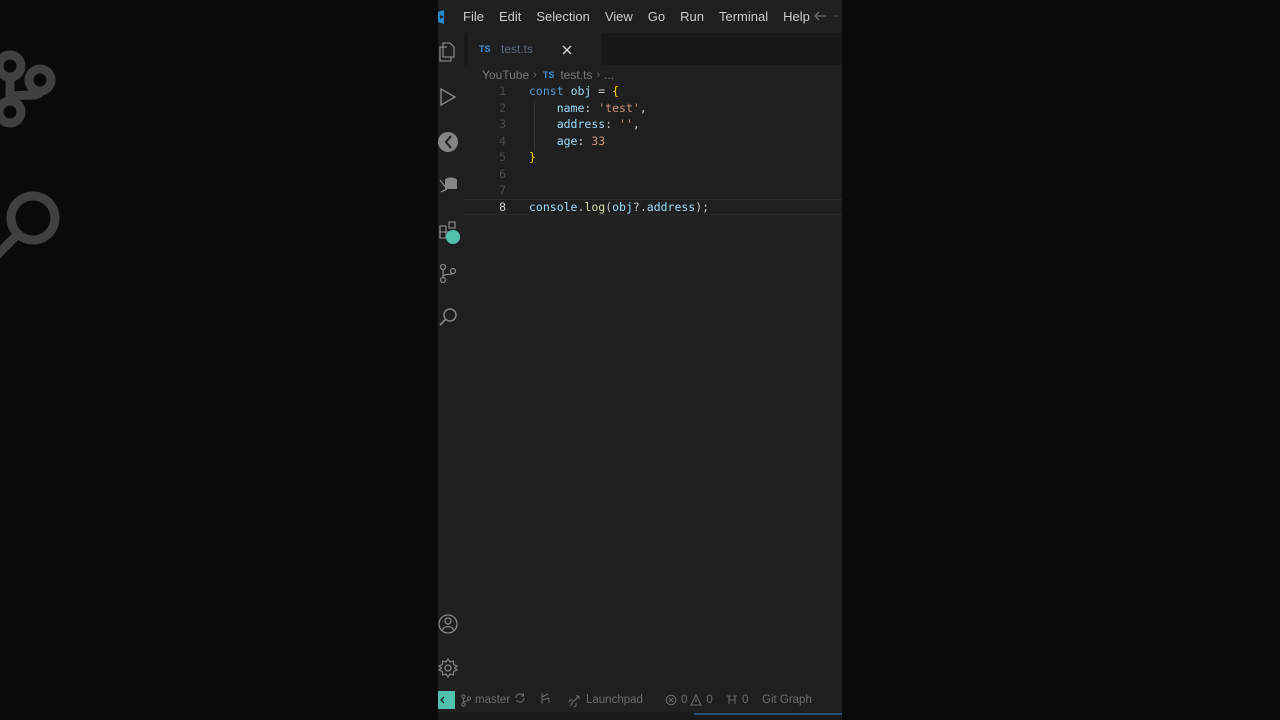 The height and width of the screenshot is (720, 1280). Describe the element at coordinates (449, 97) in the screenshot. I see `run-debug-icon` at that location.